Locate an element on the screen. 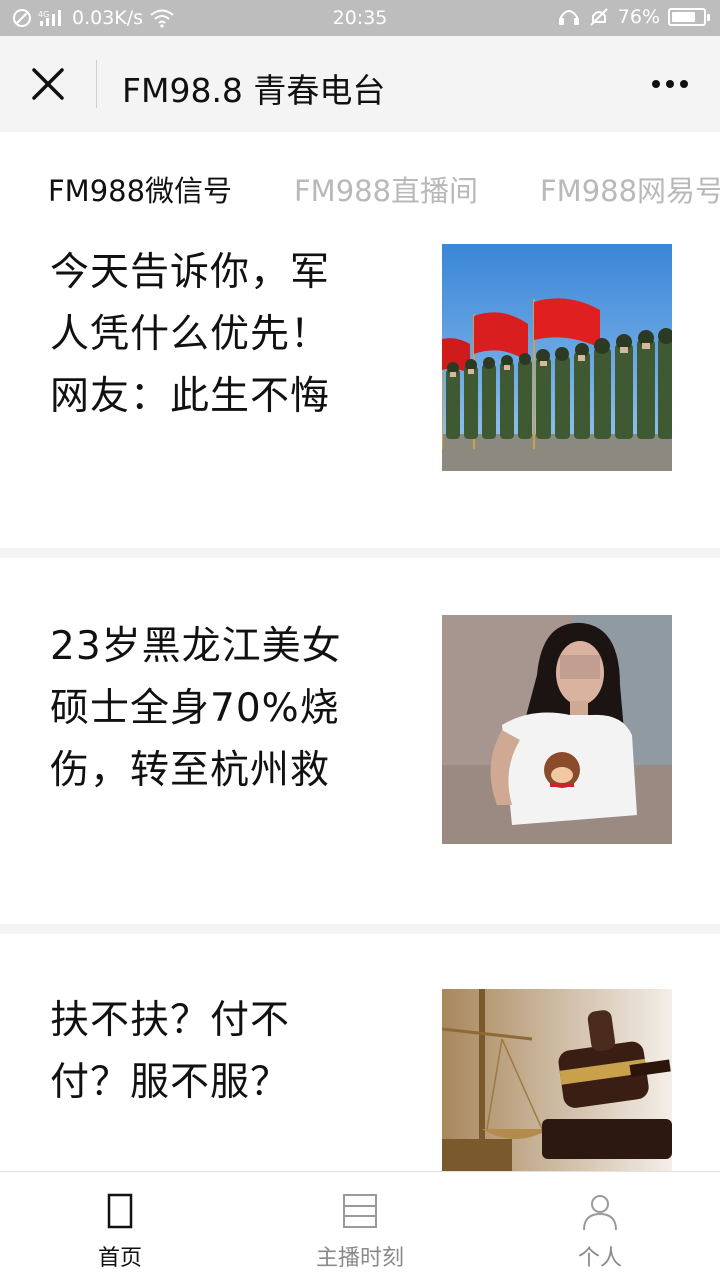  article-title-line: 人凭什么优先！ is located at coordinates (190, 334).